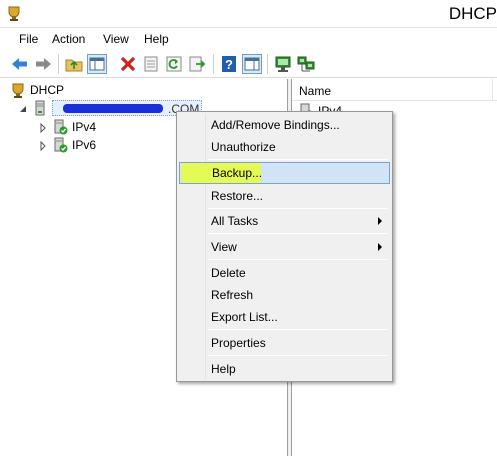  Describe the element at coordinates (40, 108) in the screenshot. I see `server-icon` at that location.